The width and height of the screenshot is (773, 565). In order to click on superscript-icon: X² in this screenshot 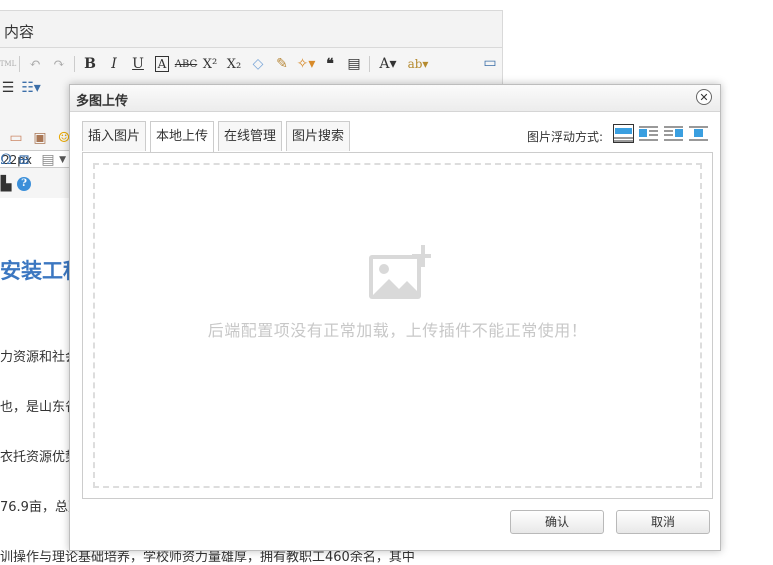, I will do `click(210, 64)`.